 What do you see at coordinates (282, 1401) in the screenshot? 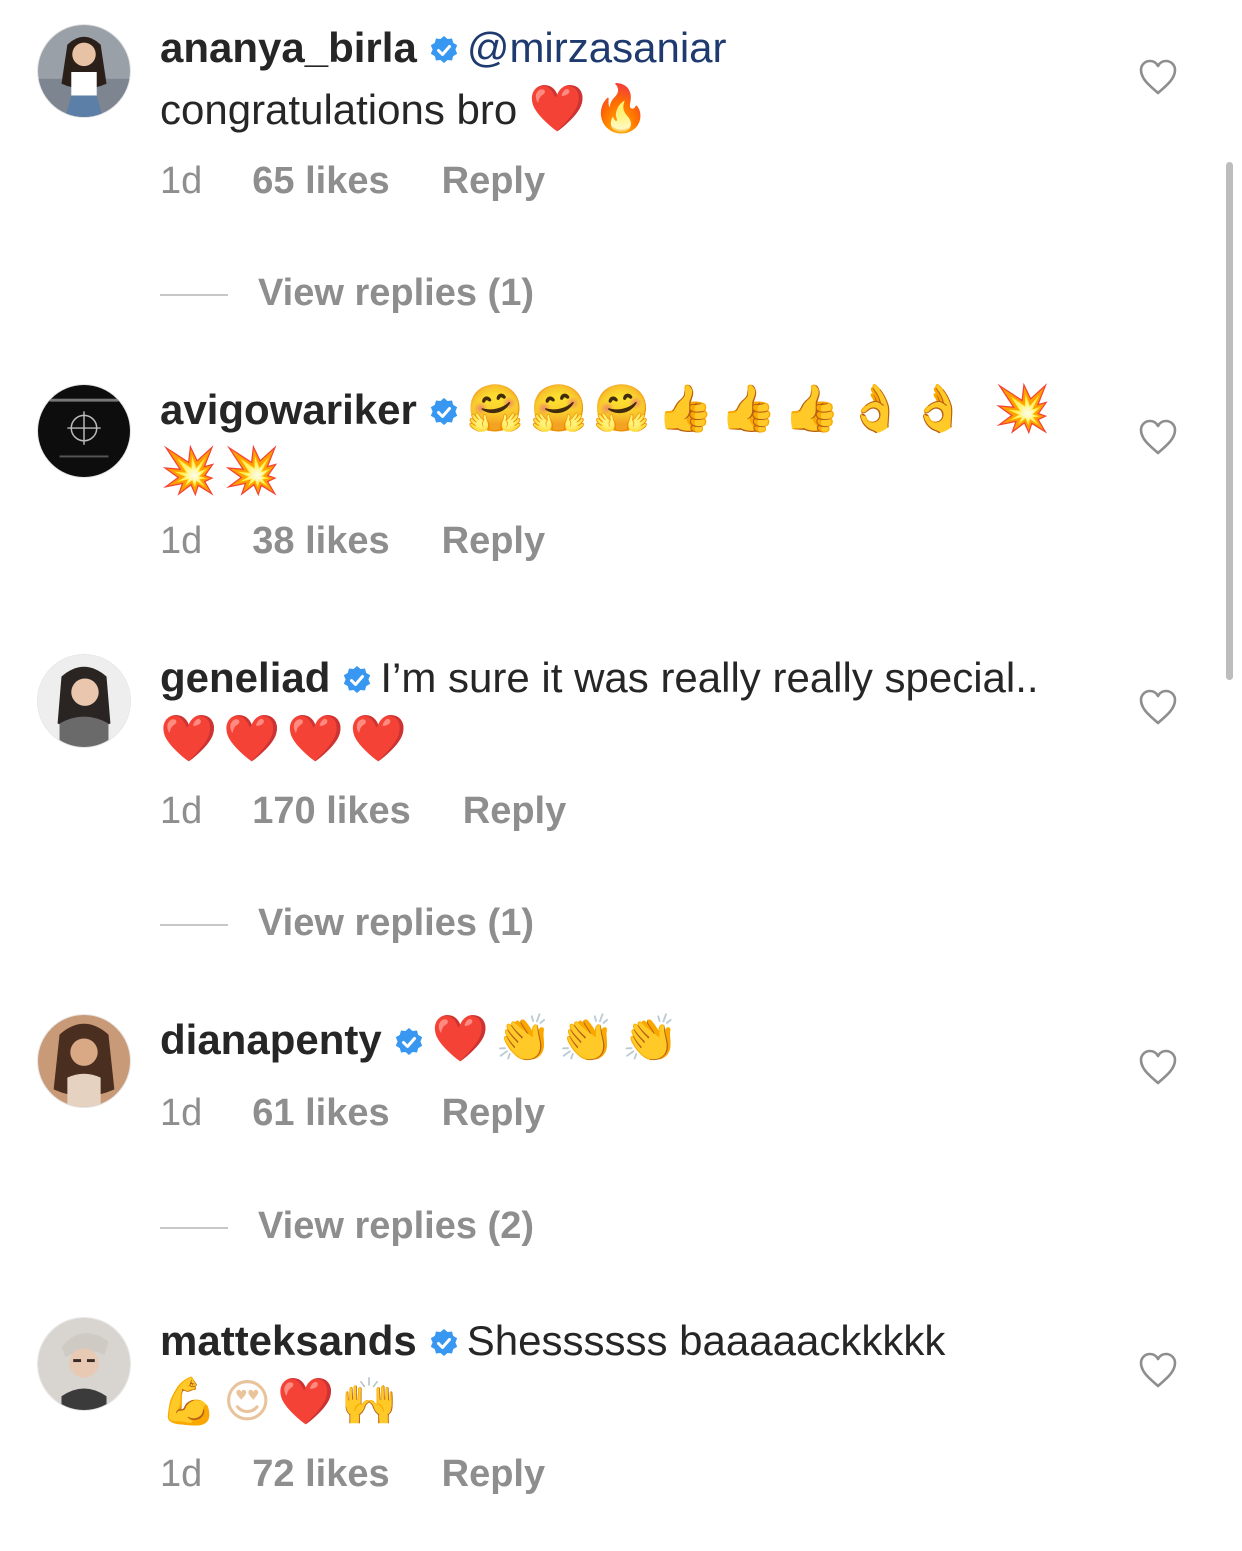
I see `comment-emojis: 💪😍❤️🙌` at bounding box center [282, 1401].